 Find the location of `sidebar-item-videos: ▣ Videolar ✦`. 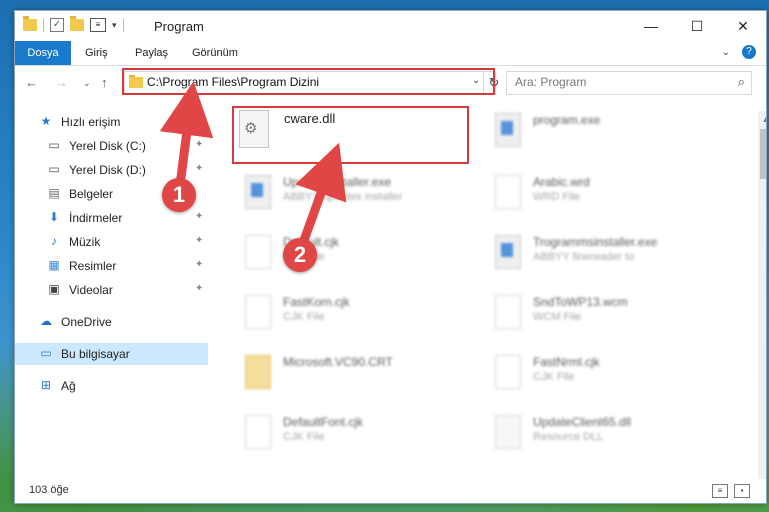

sidebar-item-videos: ▣ Videolar ✦ is located at coordinates (111, 290).